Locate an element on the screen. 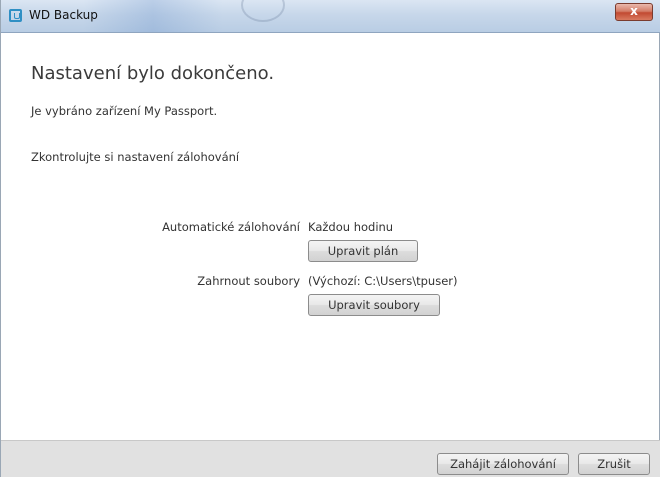  edit-schedule-button: Upravit plán is located at coordinates (363, 251).